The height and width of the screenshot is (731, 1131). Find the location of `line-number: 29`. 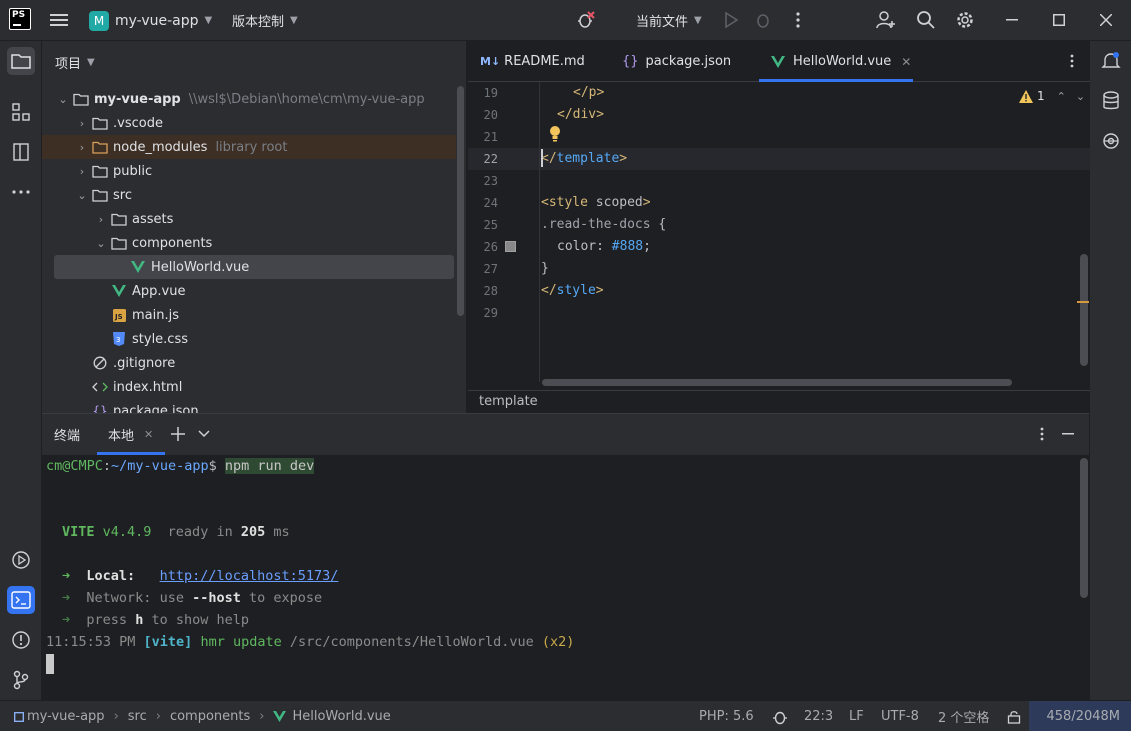

line-number: 29 is located at coordinates (483, 313).